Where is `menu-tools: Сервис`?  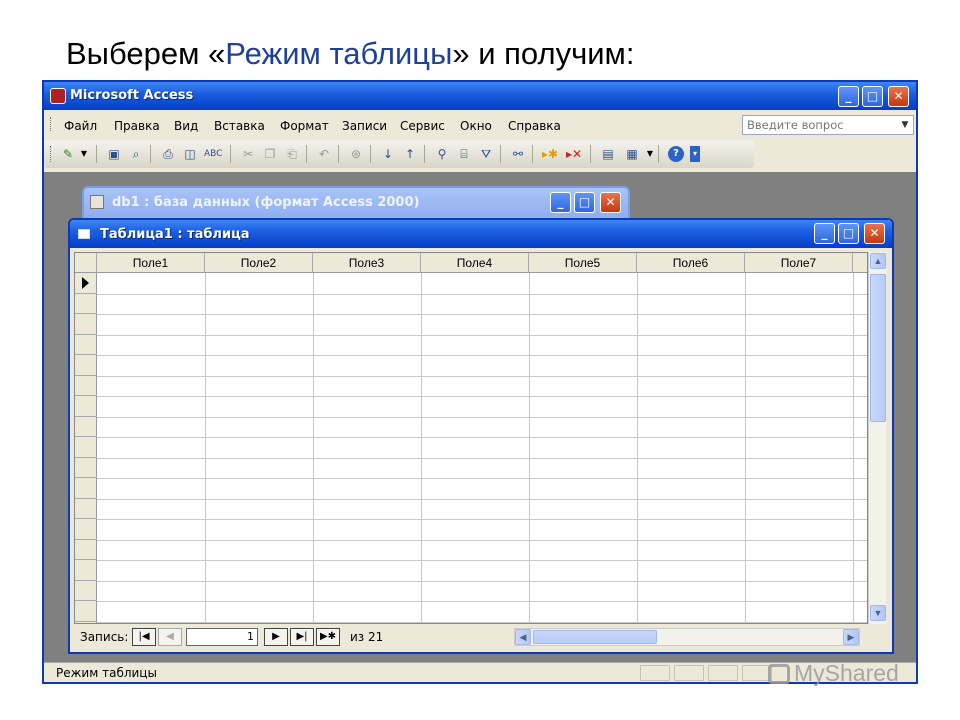
menu-tools: Сервис is located at coordinates (422, 126).